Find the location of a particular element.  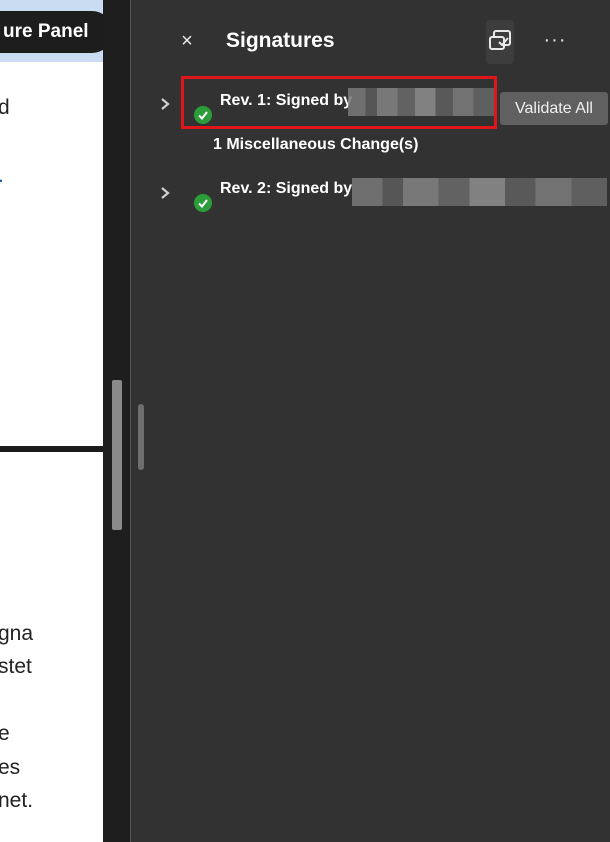

revision-changes-label: 1 Miscellaneous Change(s) is located at coordinates (316, 144).